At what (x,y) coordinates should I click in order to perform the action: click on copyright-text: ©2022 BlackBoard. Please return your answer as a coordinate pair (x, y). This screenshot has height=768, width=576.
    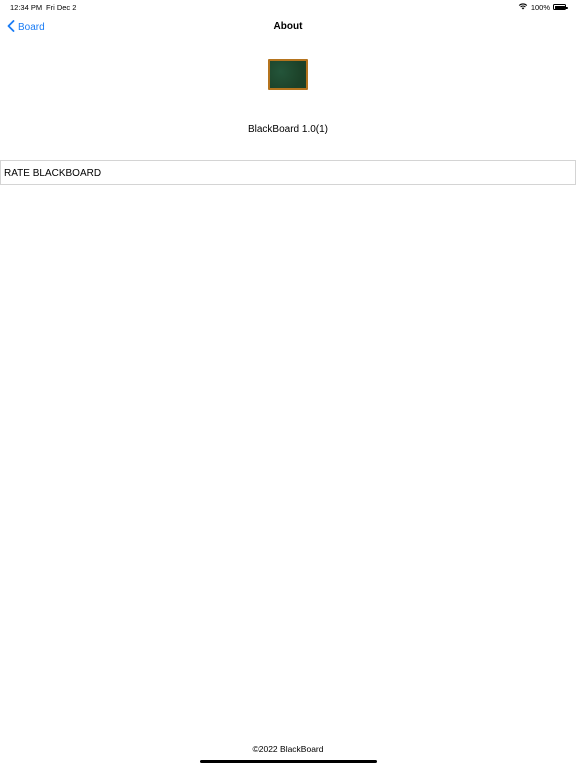
    Looking at the image, I should click on (288, 749).